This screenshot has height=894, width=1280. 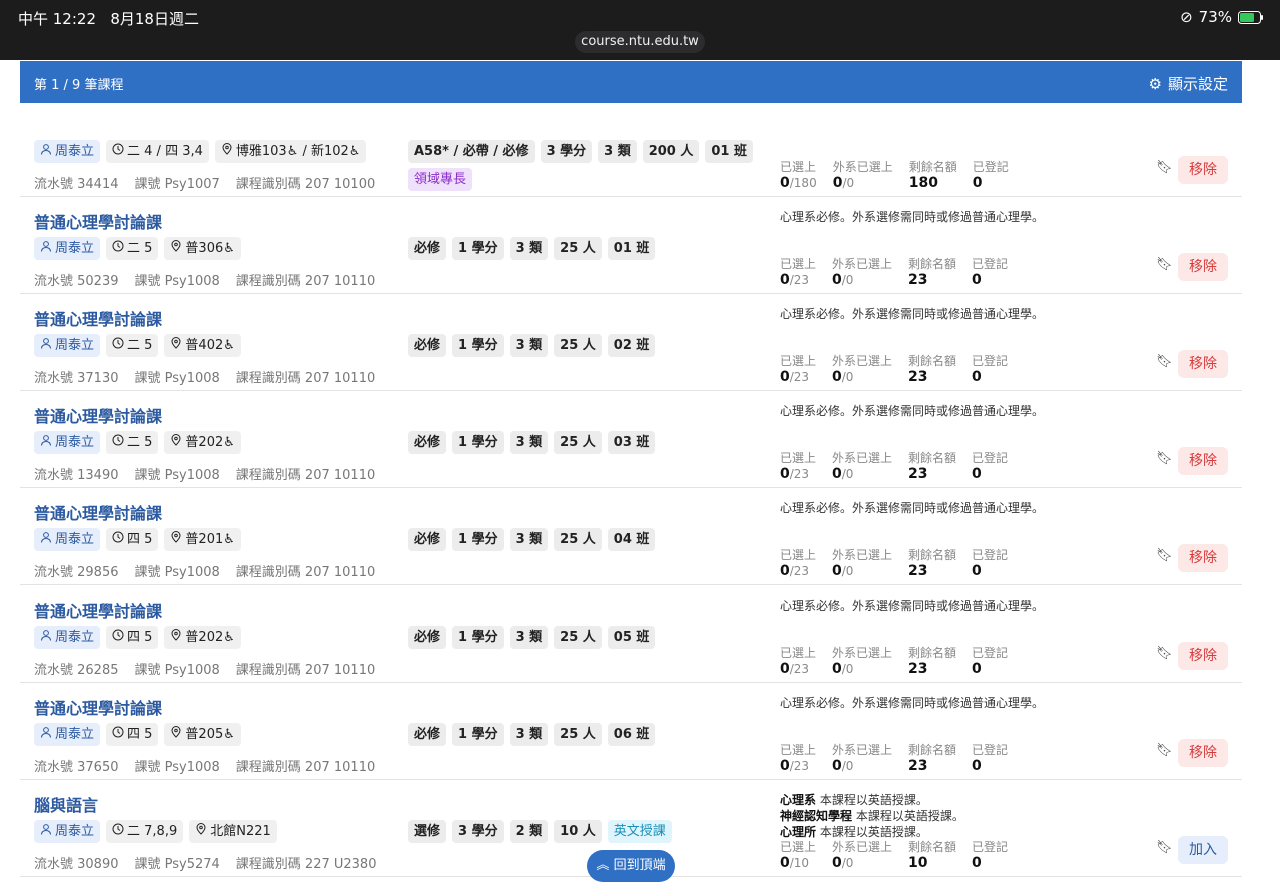 I want to click on course-ids: 流水號 30890 課號 Psy5274 課程識別碼 227 U2380, so click(x=205, y=862).